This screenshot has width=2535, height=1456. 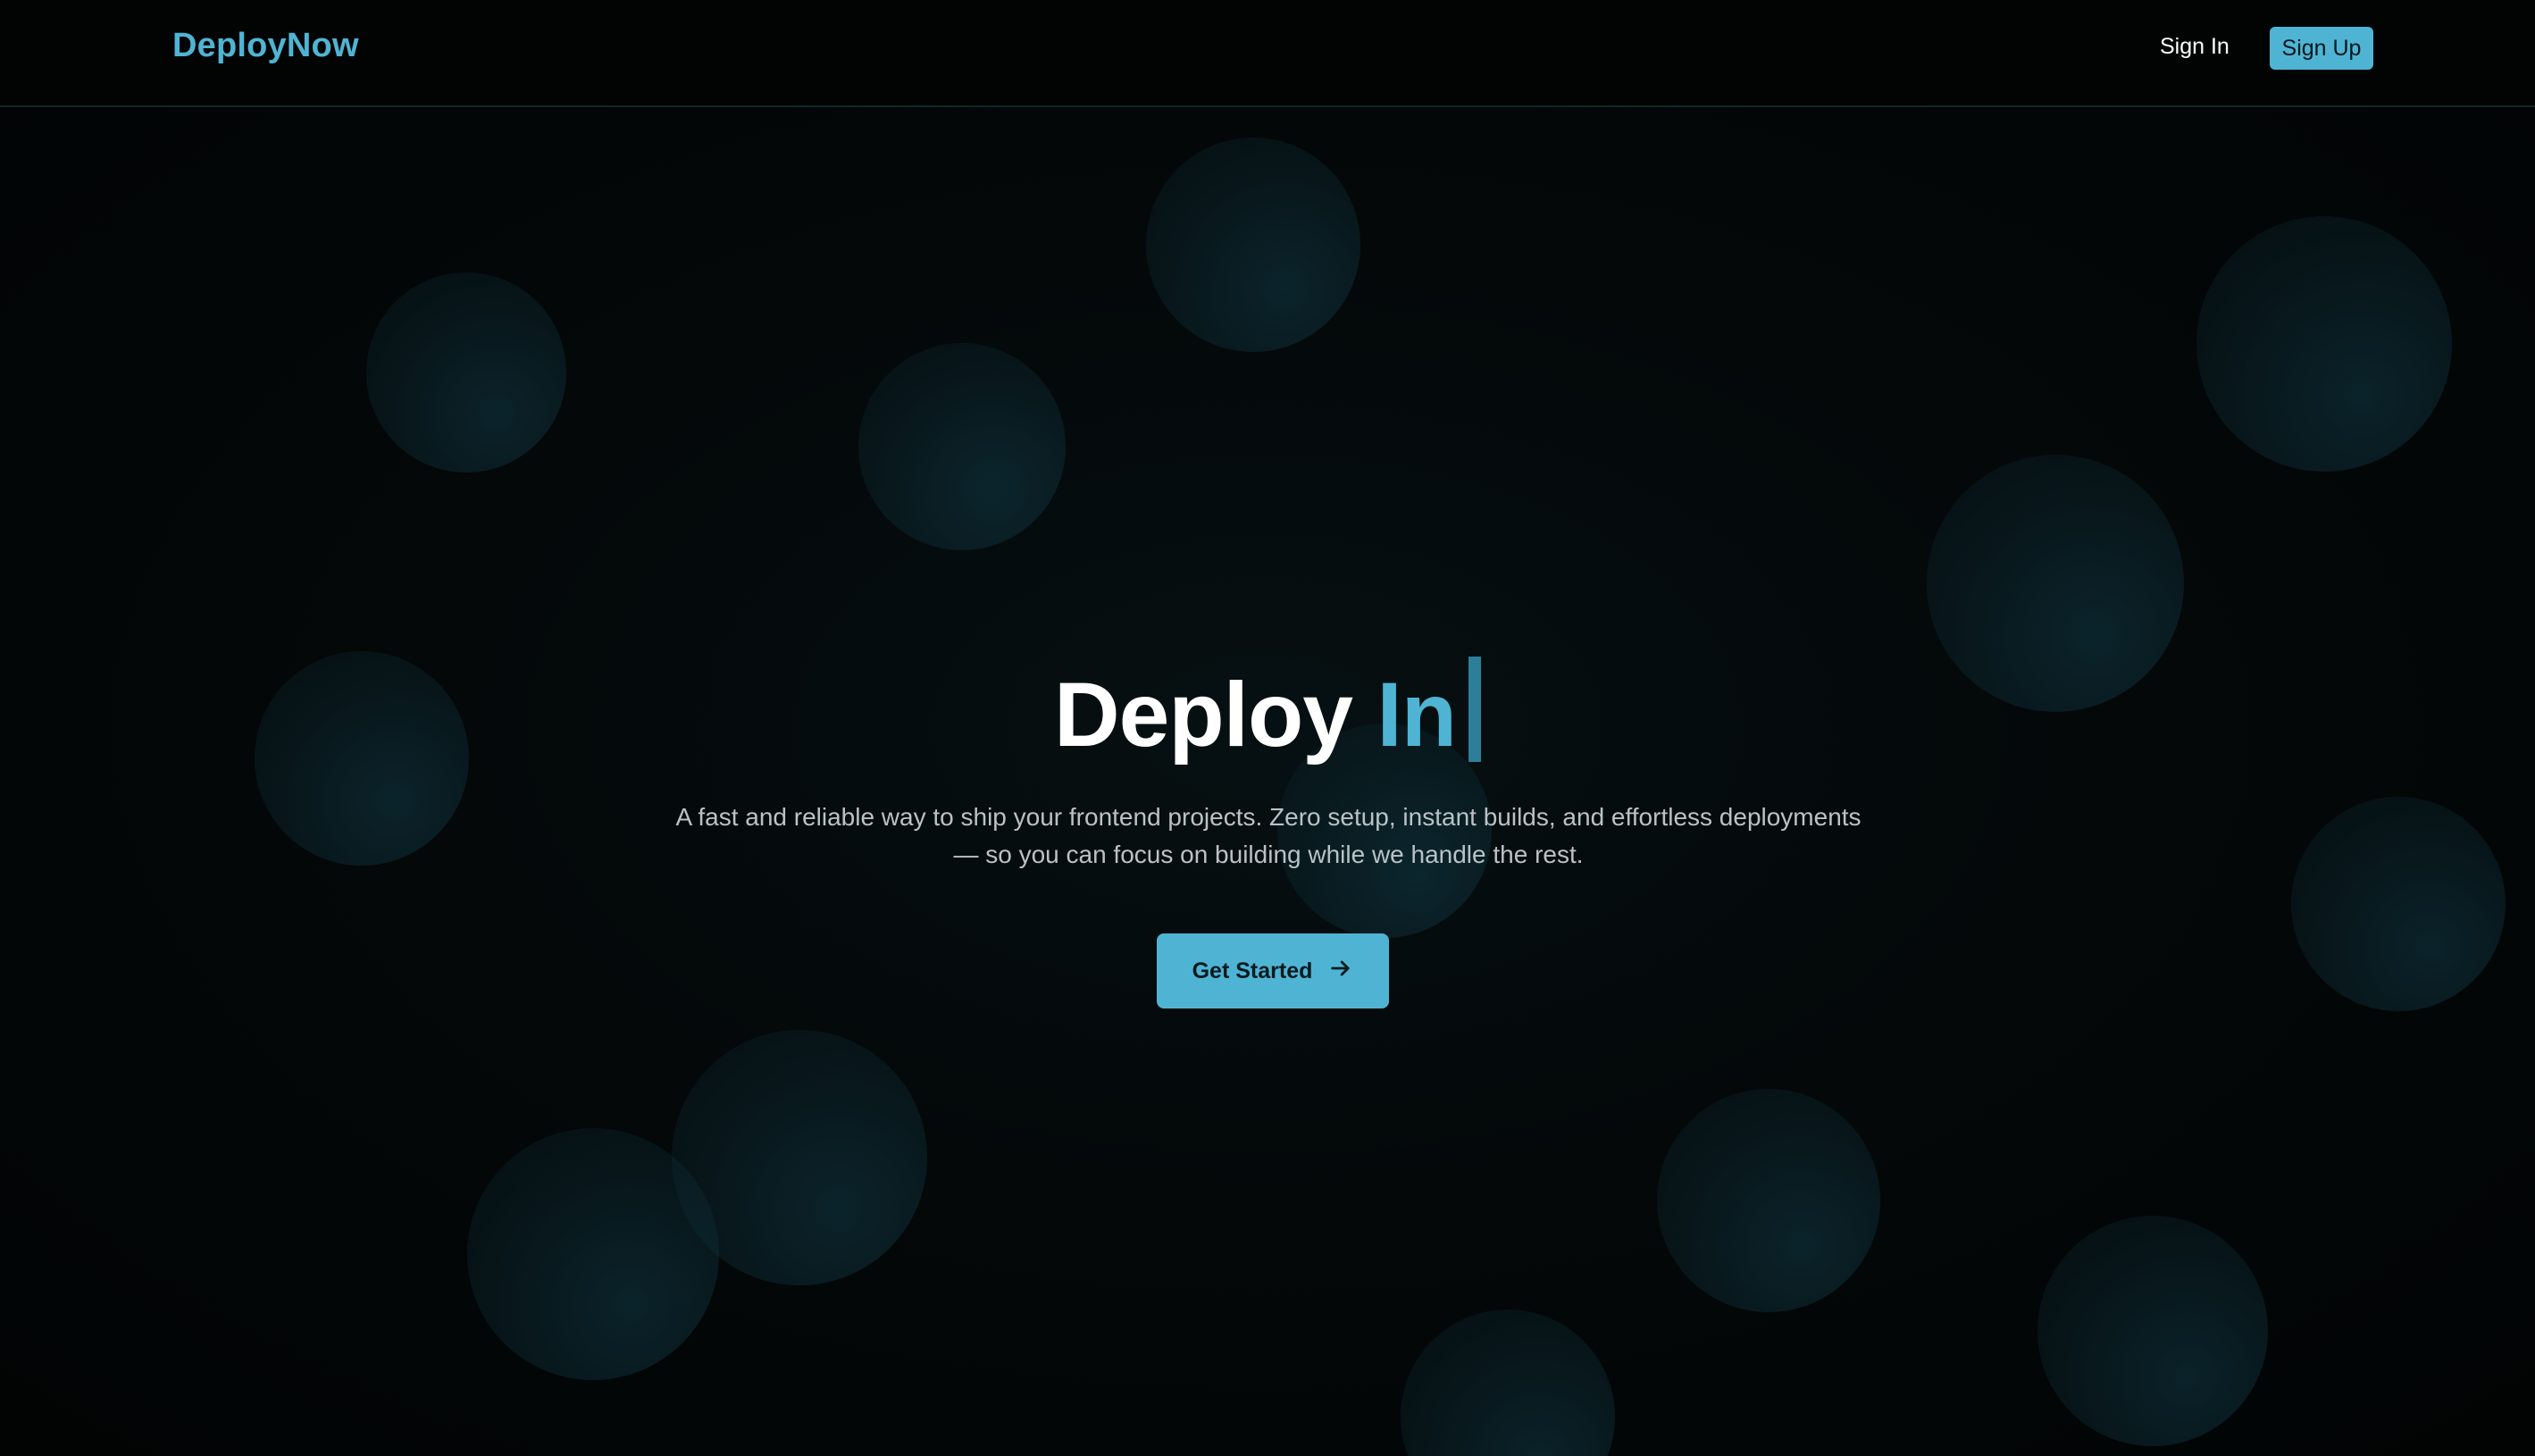 What do you see at coordinates (2195, 46) in the screenshot?
I see `sign-in-button: Sign In` at bounding box center [2195, 46].